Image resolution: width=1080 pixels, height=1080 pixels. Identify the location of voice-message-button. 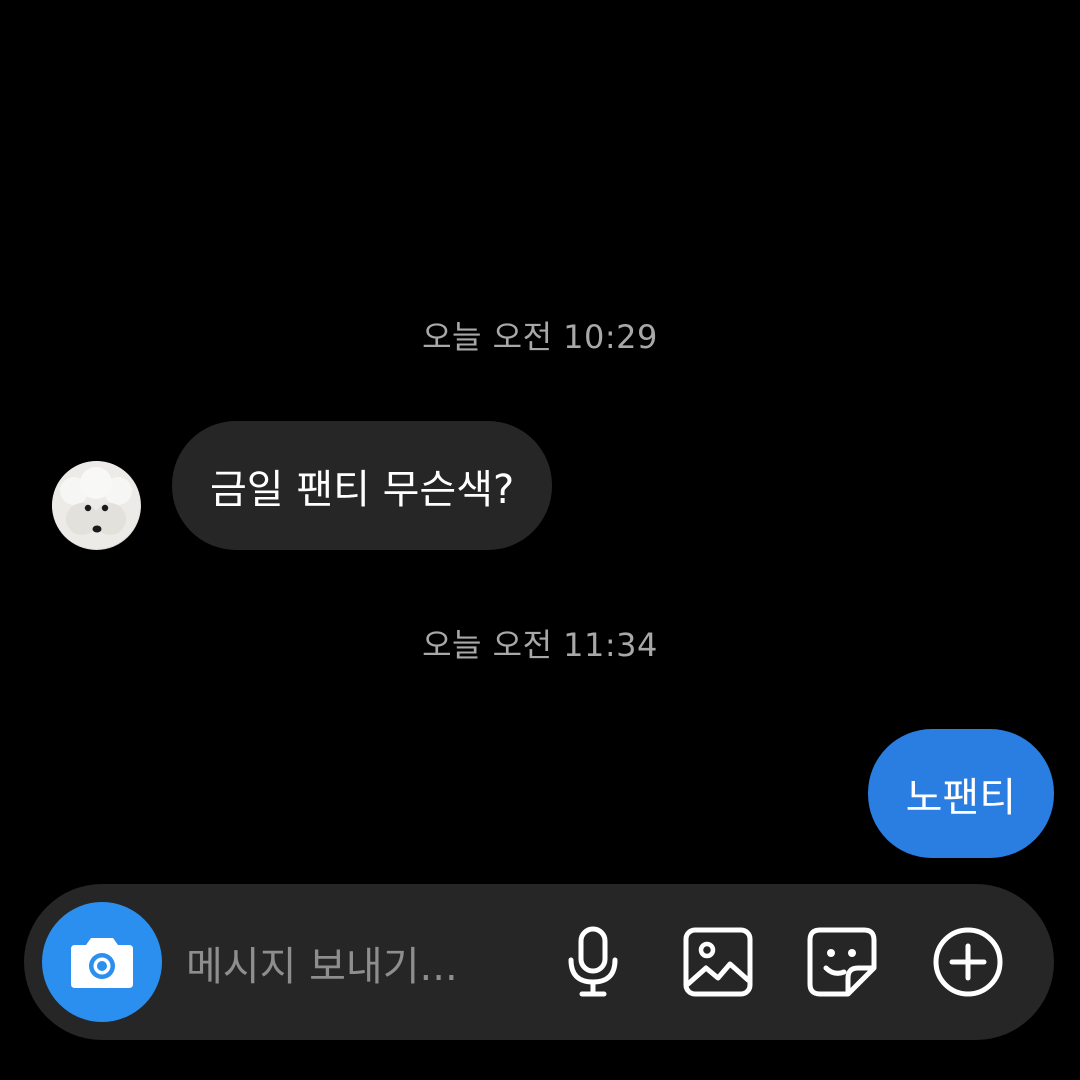
(593, 962).